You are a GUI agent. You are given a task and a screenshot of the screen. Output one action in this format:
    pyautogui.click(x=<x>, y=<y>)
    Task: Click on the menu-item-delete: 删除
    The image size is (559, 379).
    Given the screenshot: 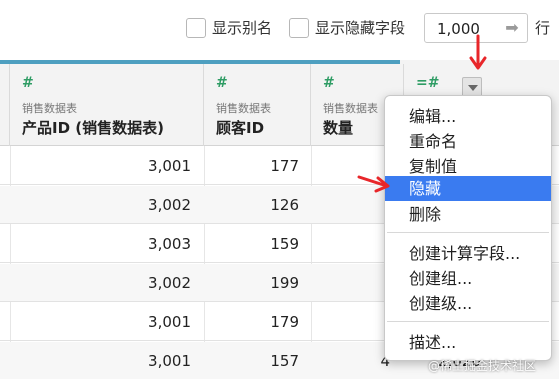 What is the action you would take?
    pyautogui.click(x=468, y=214)
    